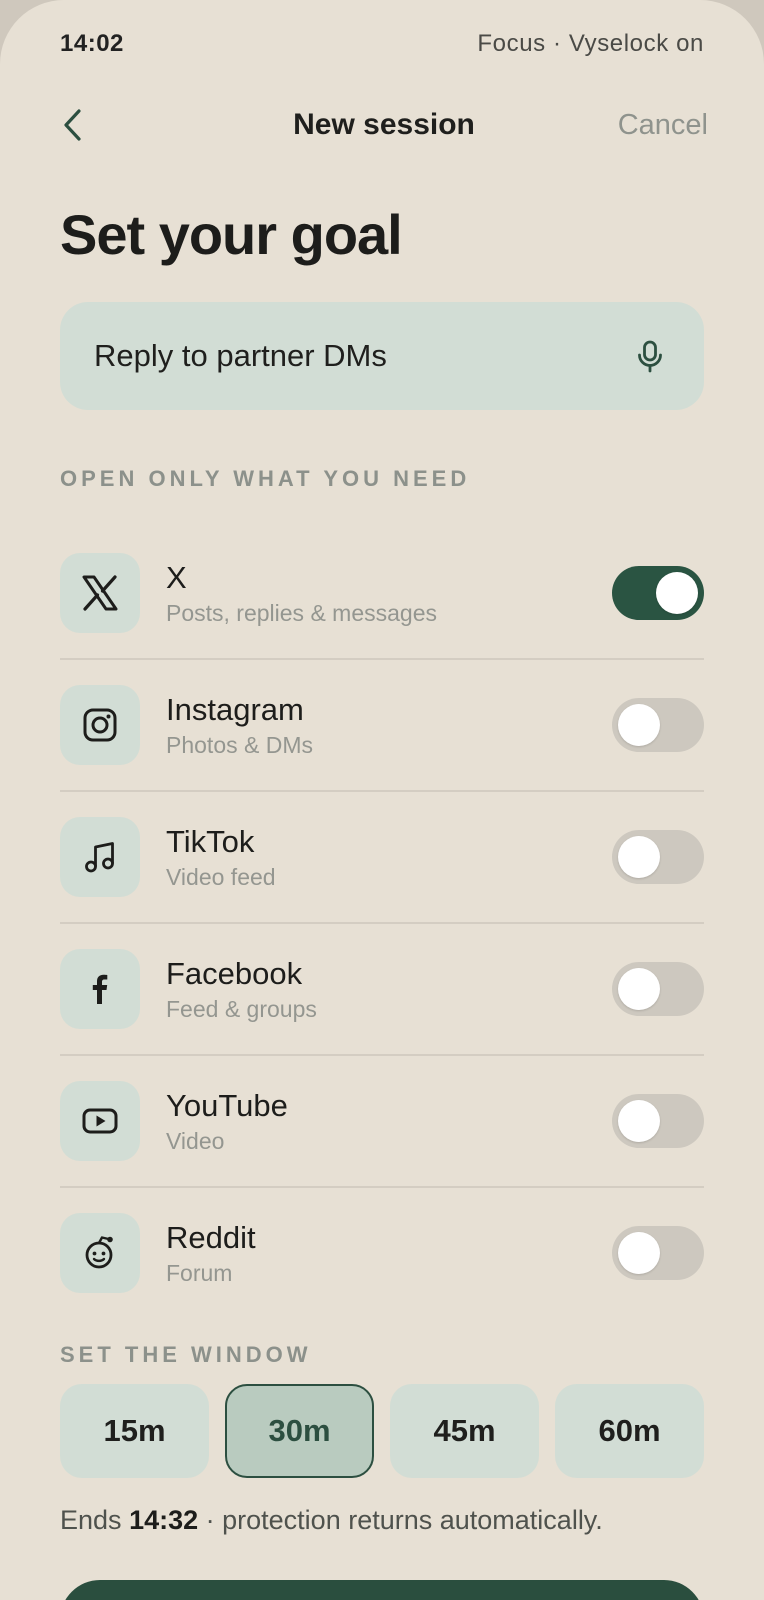 Image resolution: width=764 pixels, height=1600 pixels. I want to click on focus-status: Focus · Vyselock on, so click(590, 43).